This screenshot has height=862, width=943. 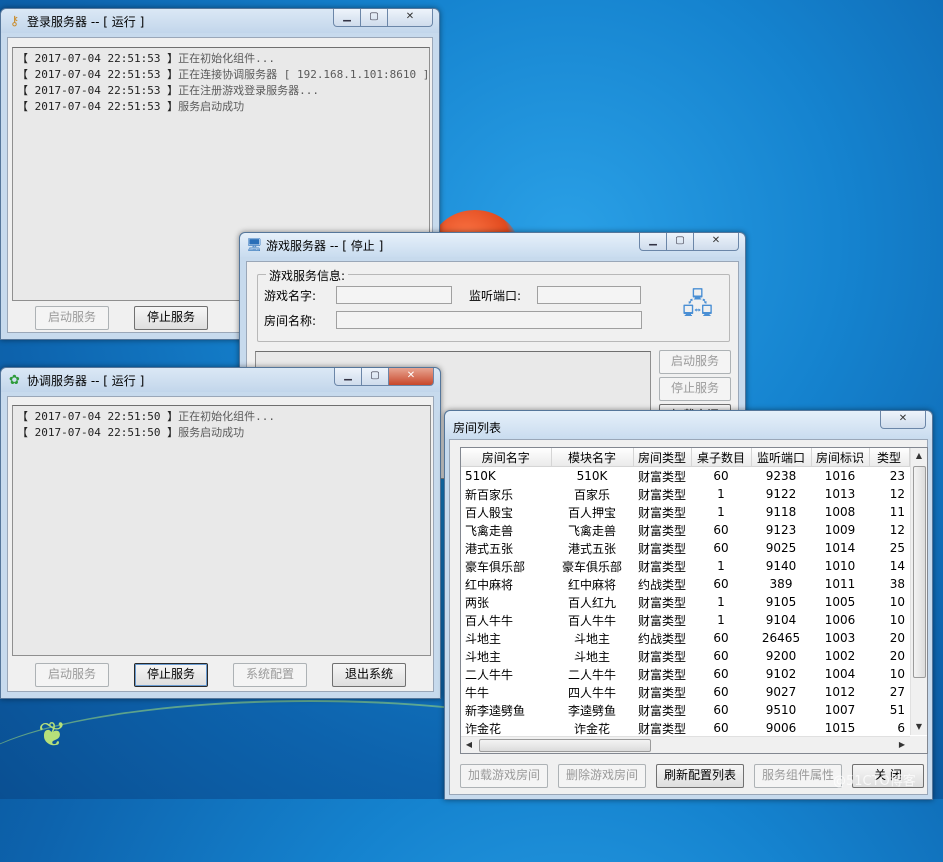 I want to click on coord-config-button: 系统配置, so click(x=270, y=675).